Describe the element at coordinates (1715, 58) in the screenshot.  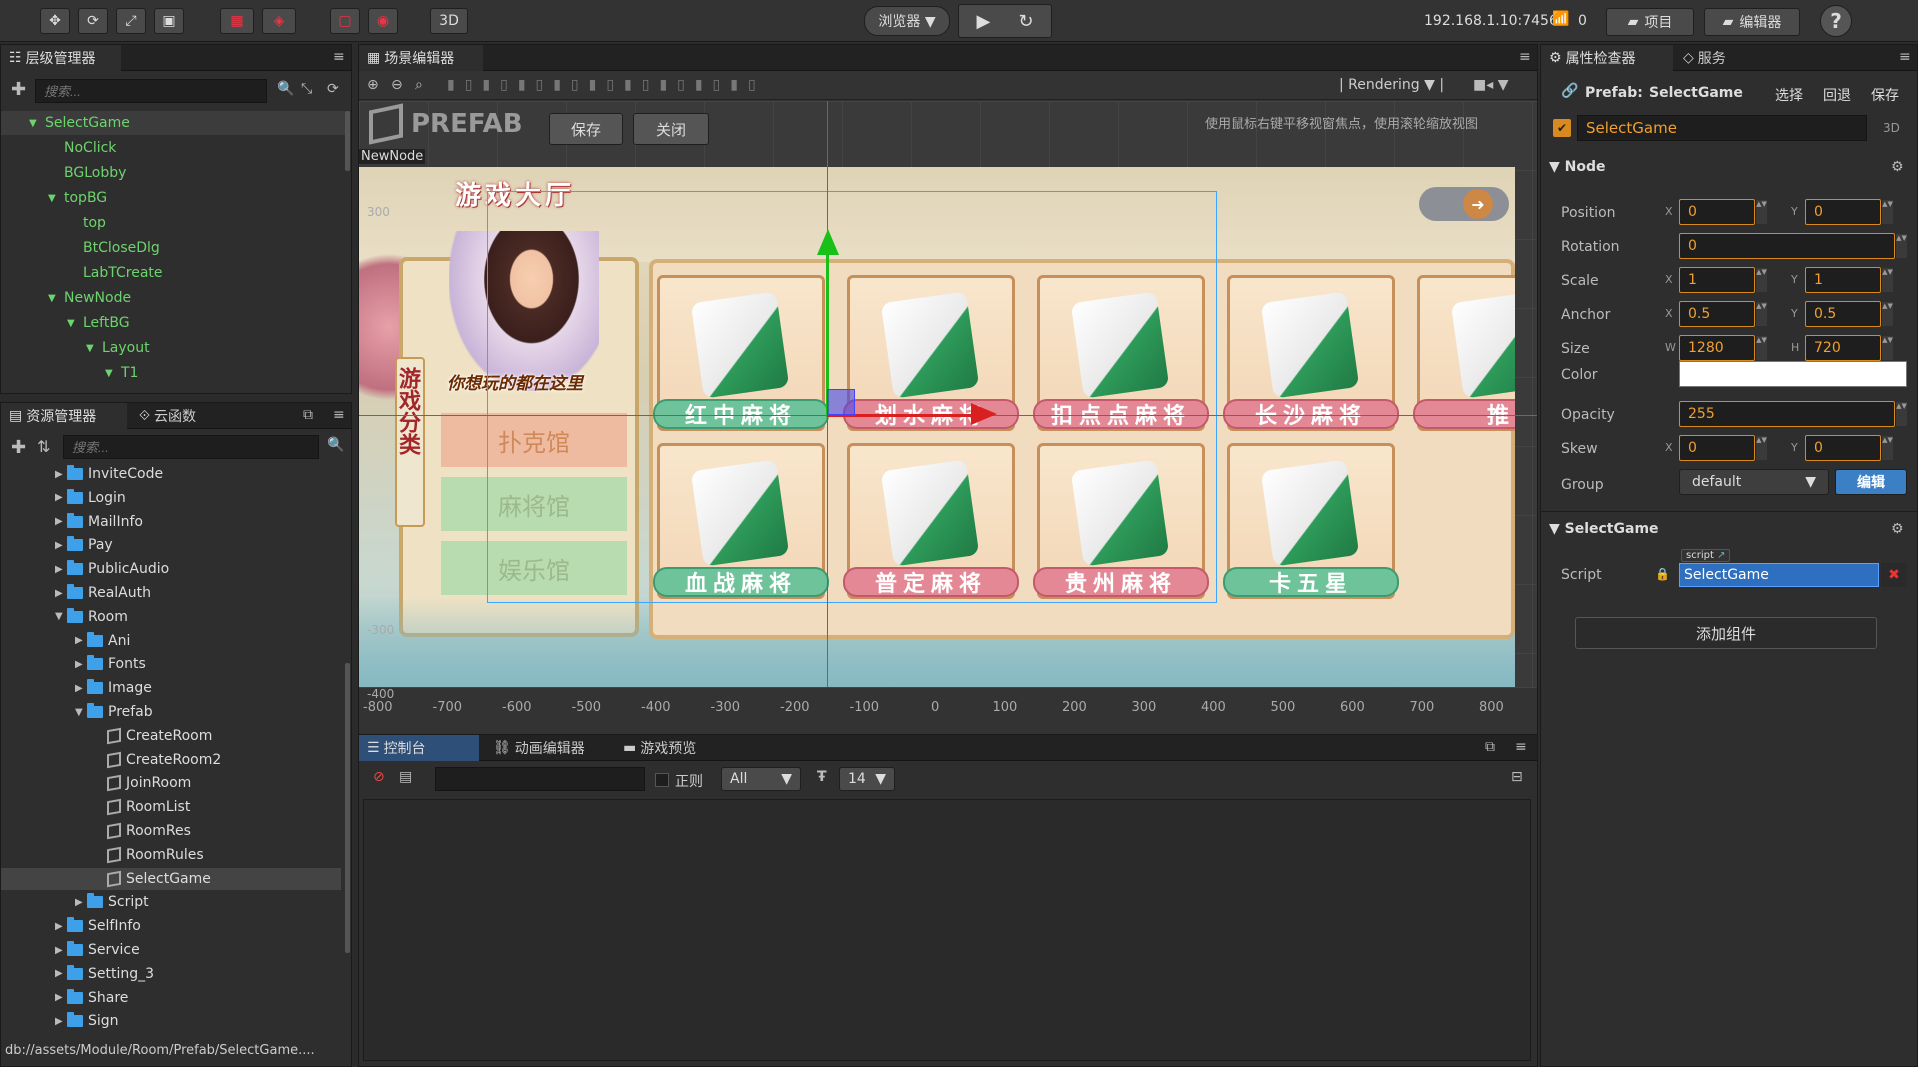
I see `tab-services: ◇ 服务` at that location.